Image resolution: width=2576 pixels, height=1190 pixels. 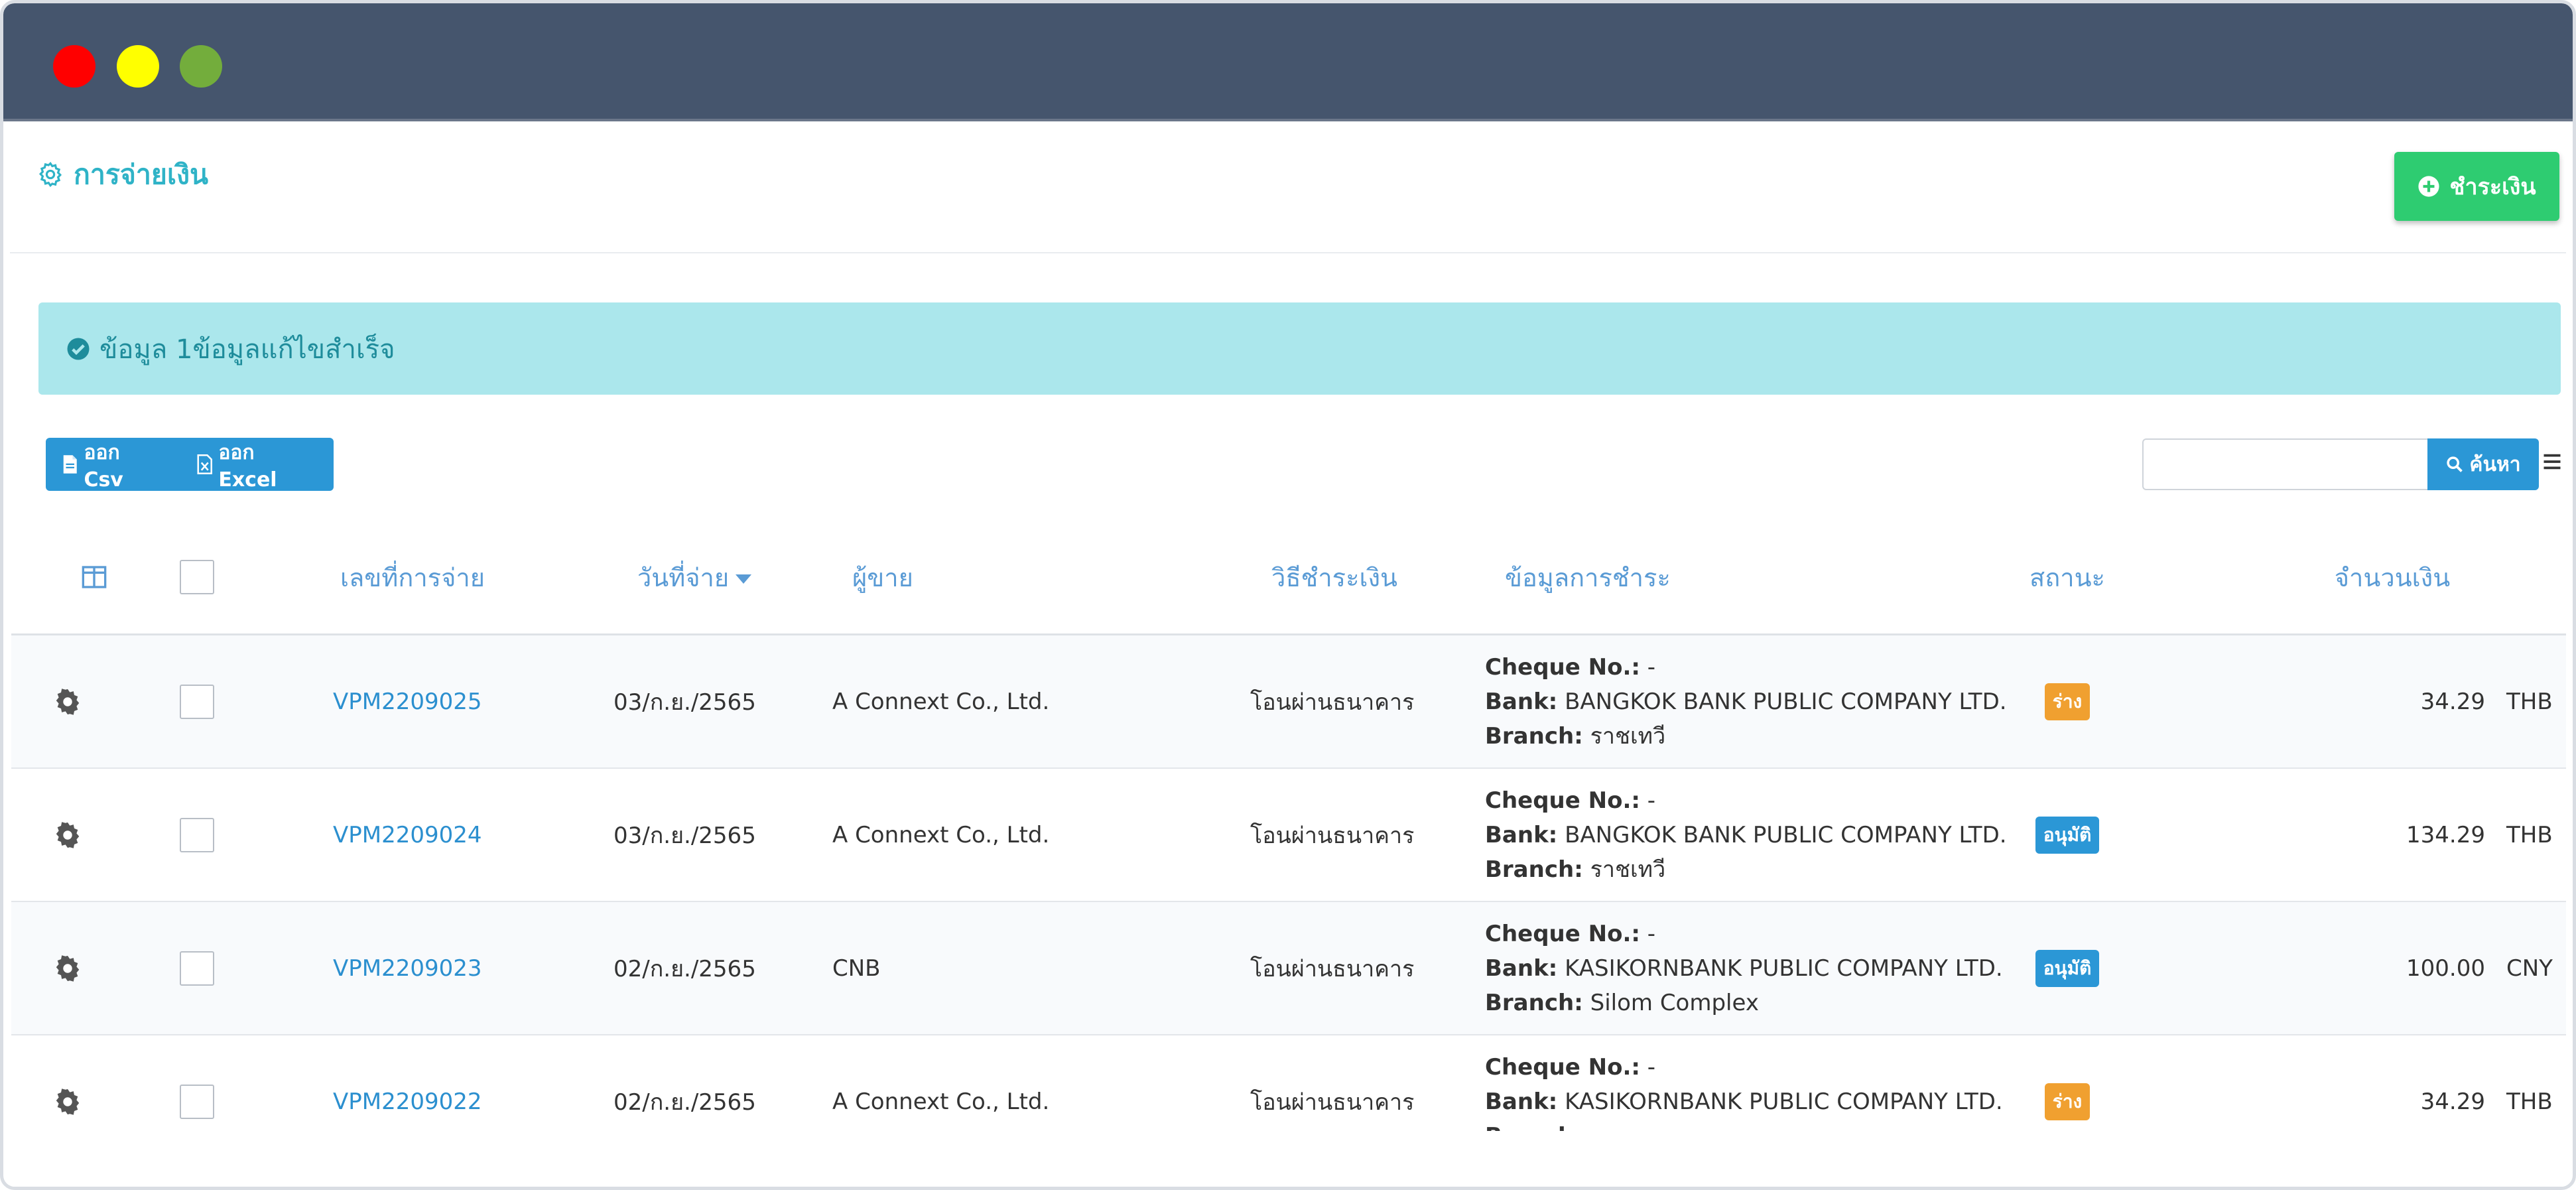 What do you see at coordinates (2453, 701) in the screenshot?
I see `amount-value: 34.29` at bounding box center [2453, 701].